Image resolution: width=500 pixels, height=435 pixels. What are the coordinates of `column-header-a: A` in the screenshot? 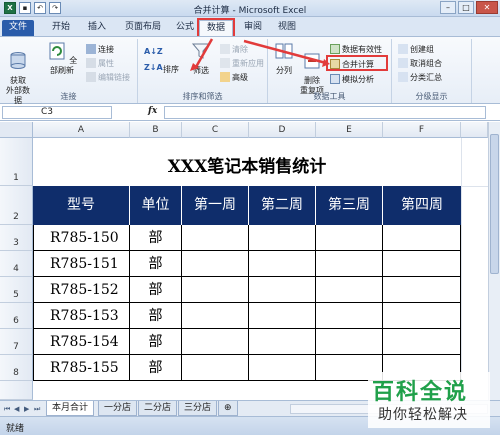 It's located at (81, 130).